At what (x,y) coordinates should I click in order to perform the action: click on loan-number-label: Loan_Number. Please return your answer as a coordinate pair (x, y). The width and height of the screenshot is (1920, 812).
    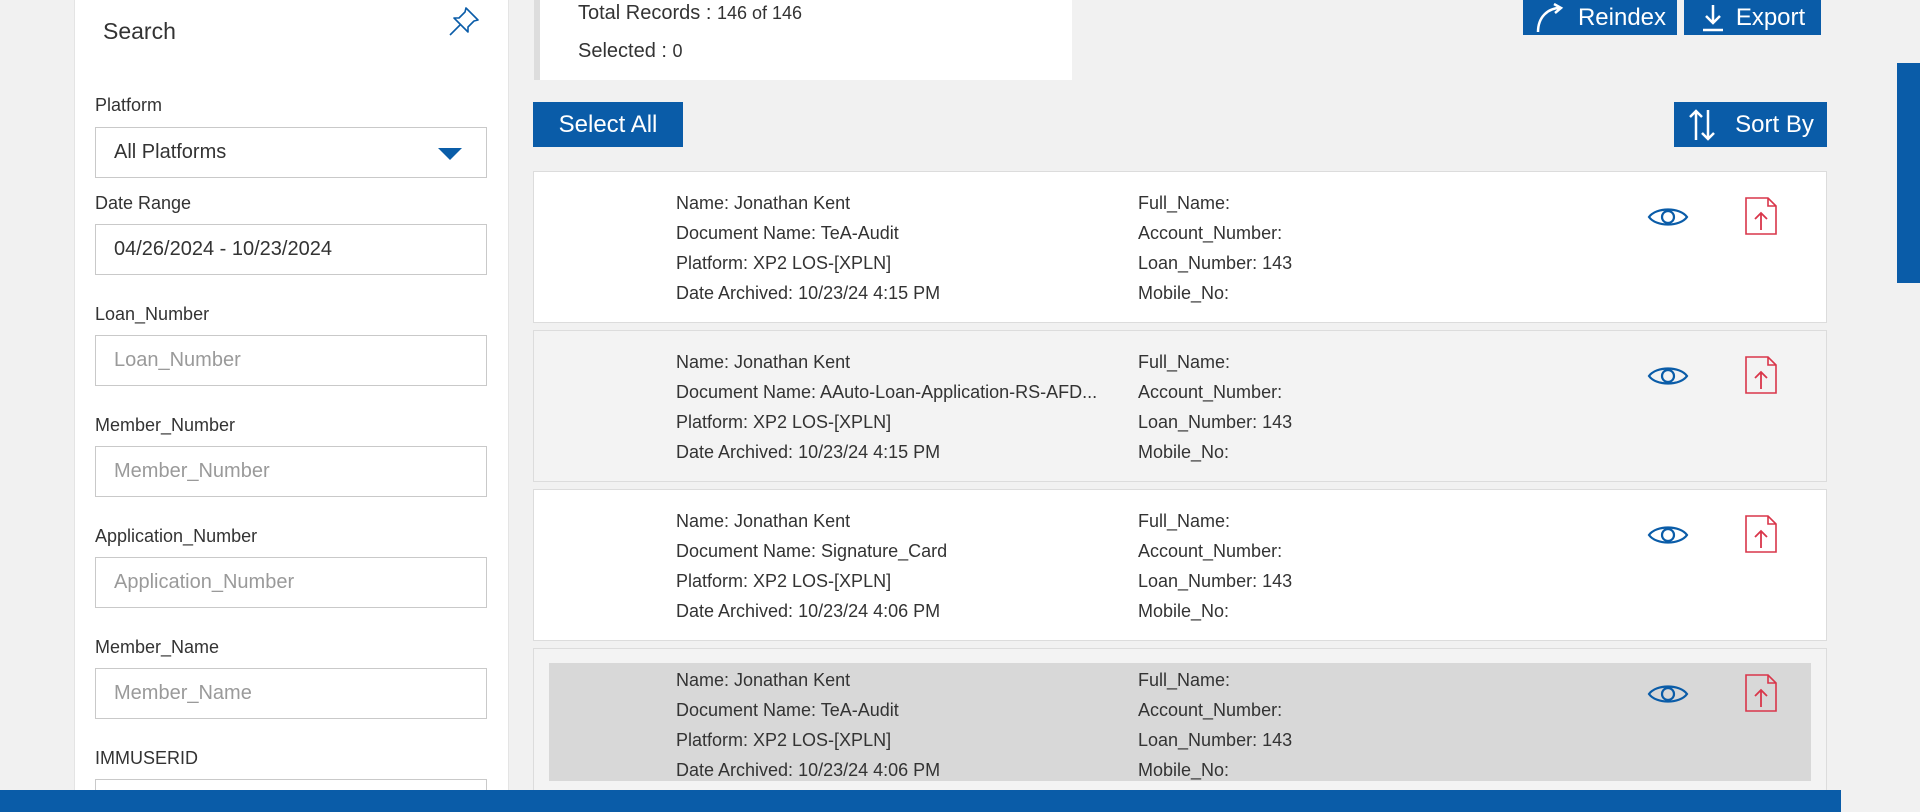
    Looking at the image, I should click on (152, 314).